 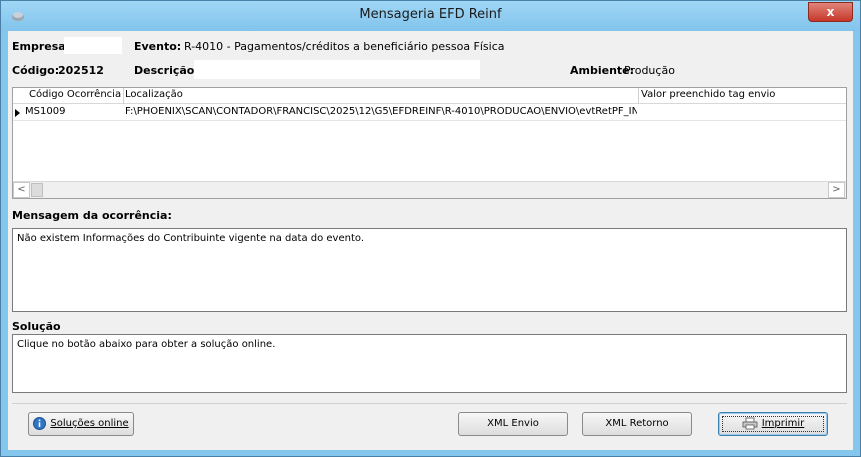 What do you see at coordinates (836, 190) in the screenshot?
I see `scroll-right-button: >` at bounding box center [836, 190].